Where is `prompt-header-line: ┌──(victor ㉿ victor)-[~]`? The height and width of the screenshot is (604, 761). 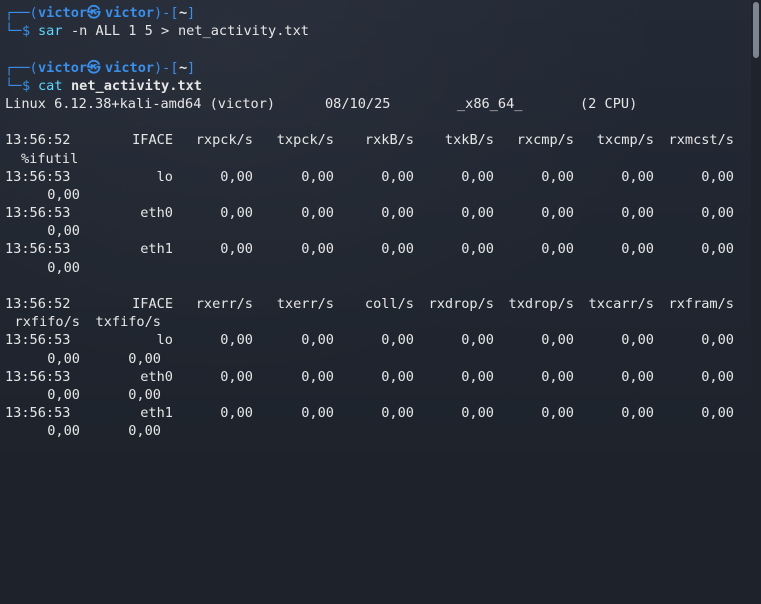 prompt-header-line: ┌──(victor ㉿ victor)-[~] is located at coordinates (377, 13).